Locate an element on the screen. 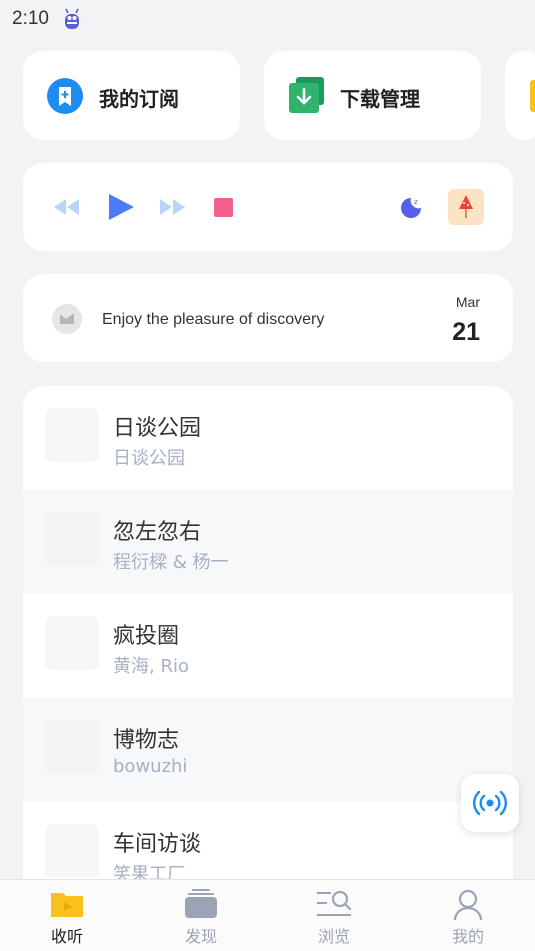  shortcut-row: 我的订阅 下载管理 is located at coordinates (279, 95).